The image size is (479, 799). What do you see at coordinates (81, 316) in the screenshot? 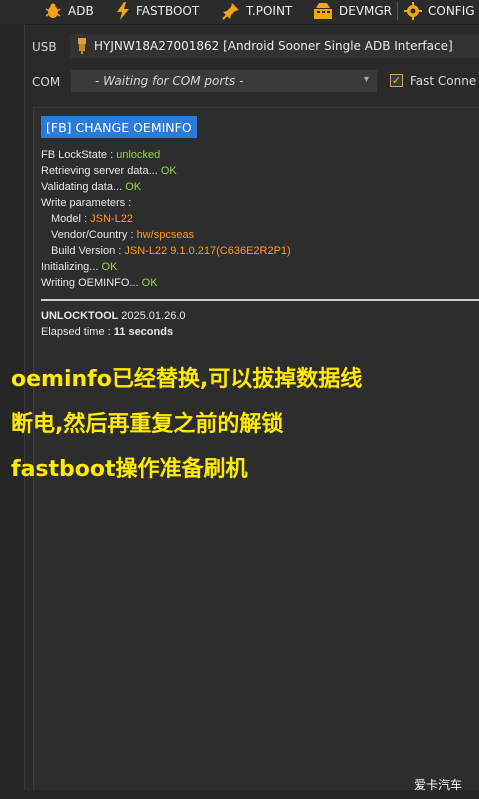
I see `tool-name: UNLOCKTOOL` at bounding box center [81, 316].